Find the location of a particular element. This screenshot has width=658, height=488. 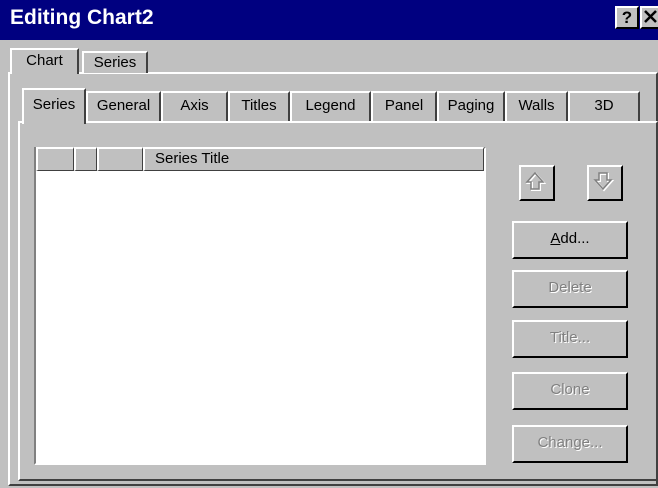

tab-titles: Titles is located at coordinates (259, 106).